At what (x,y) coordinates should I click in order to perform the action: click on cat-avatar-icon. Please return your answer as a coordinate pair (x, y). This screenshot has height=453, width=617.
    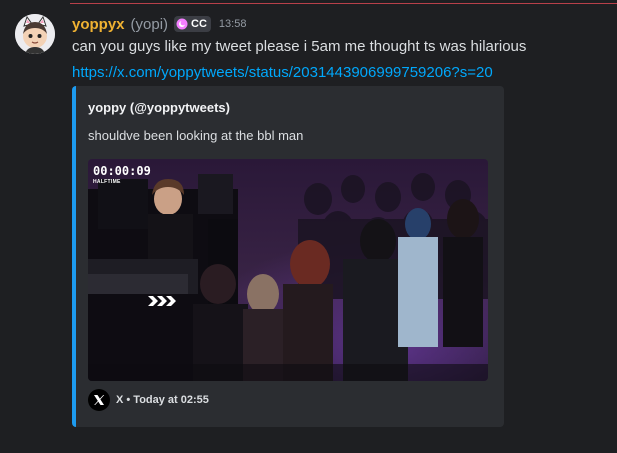
    Looking at the image, I should click on (35, 34).